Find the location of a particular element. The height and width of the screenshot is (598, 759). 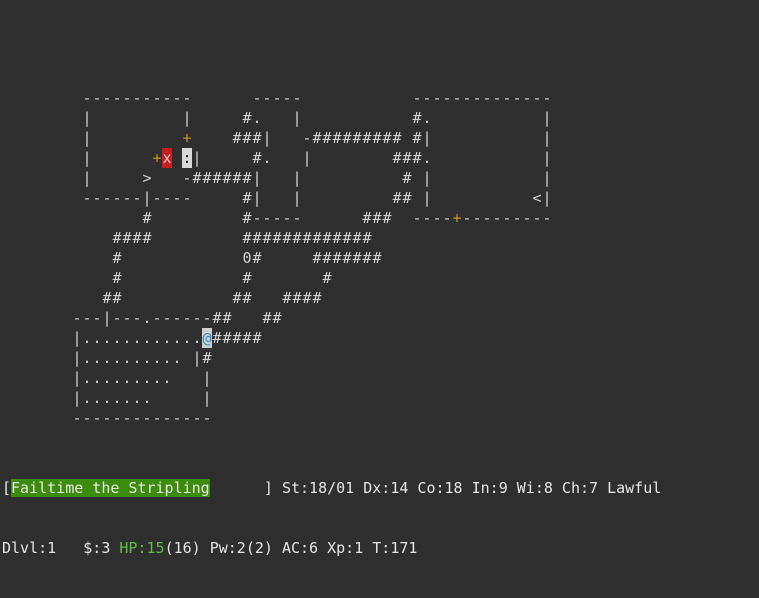

map-row: # # # is located at coordinates (167, 278).